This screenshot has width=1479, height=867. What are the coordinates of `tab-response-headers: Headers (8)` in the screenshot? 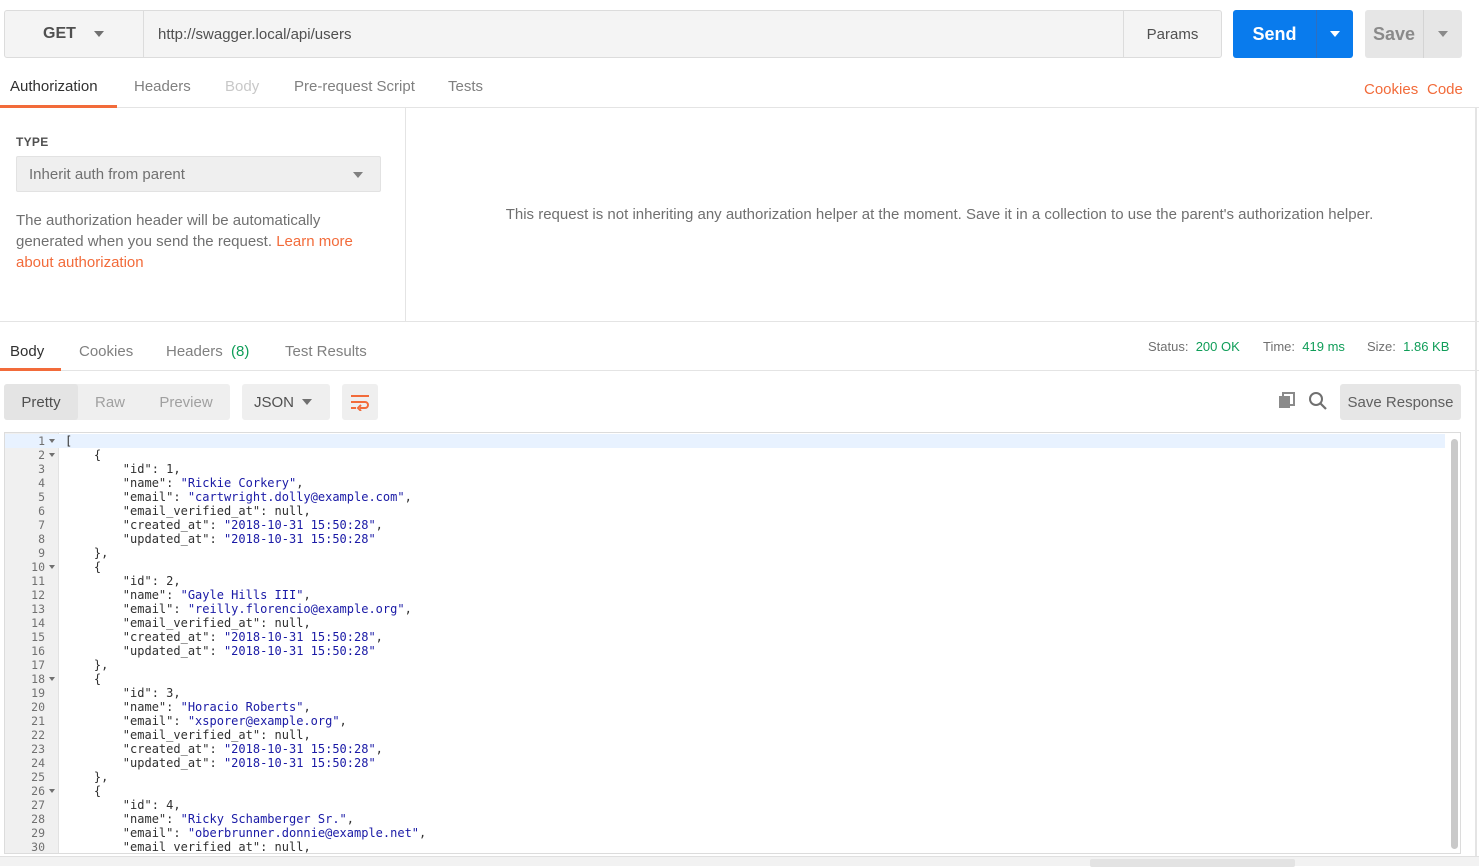 It's located at (207, 351).